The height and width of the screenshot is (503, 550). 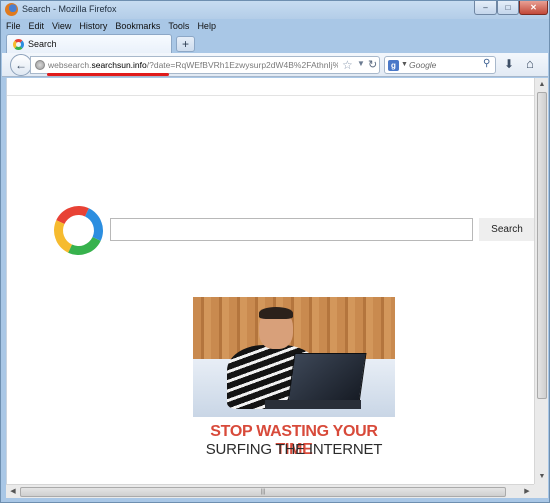 I want to click on reload-icon: ↻, so click(x=372, y=64).